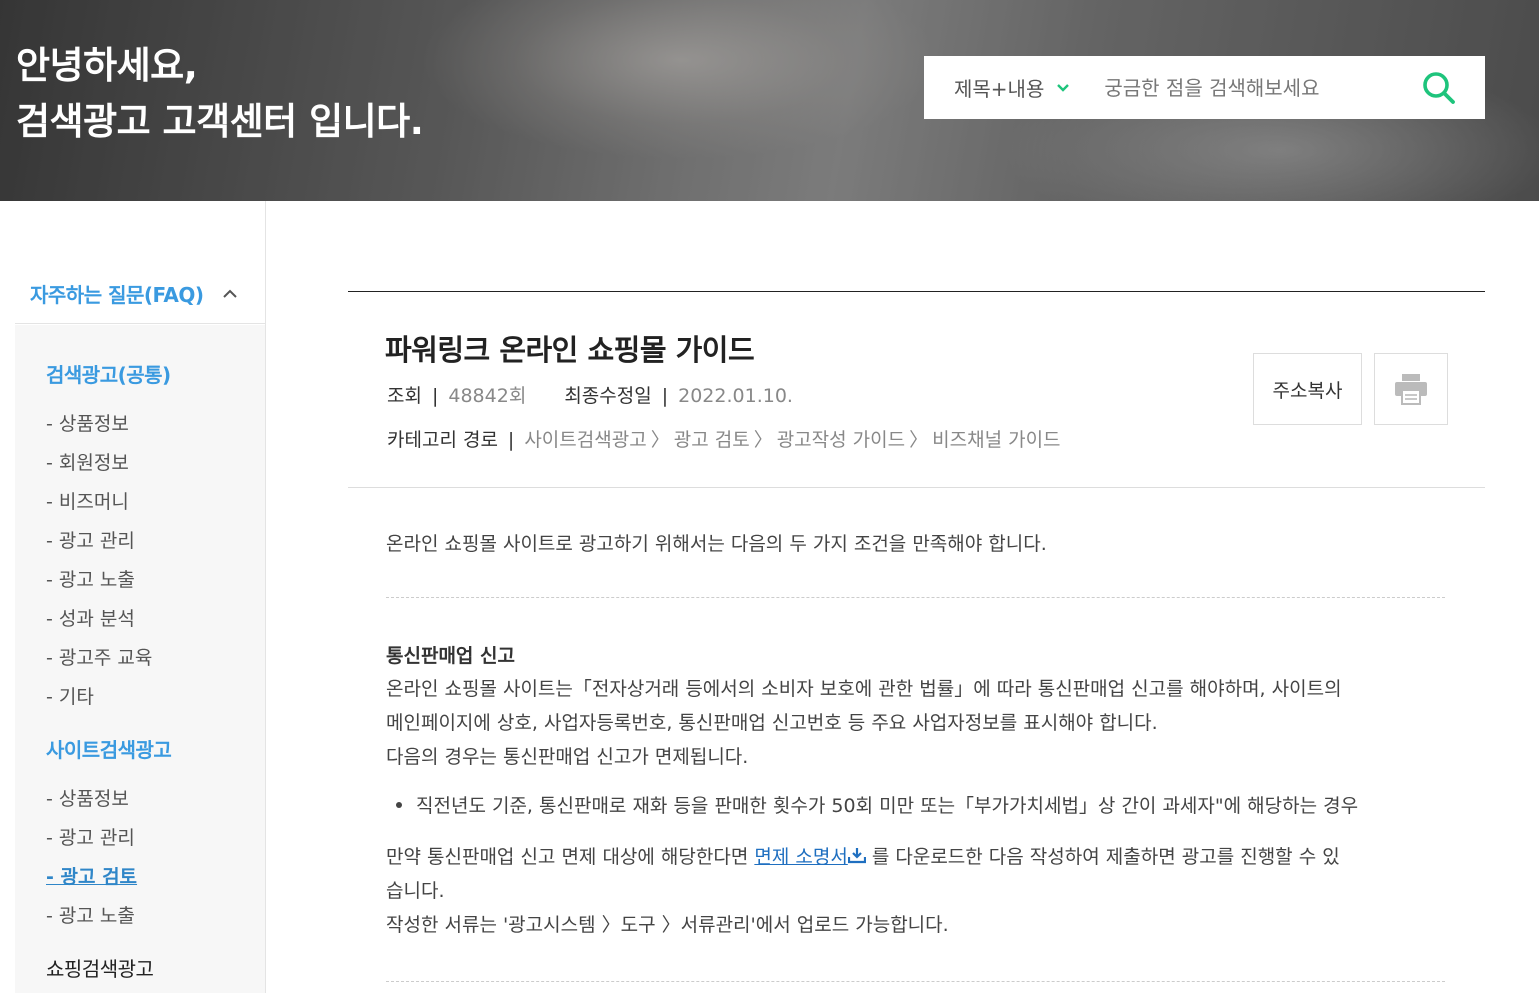 This screenshot has width=1539, height=993. Describe the element at coordinates (1063, 87) in the screenshot. I see `chevron-down-icon` at that location.